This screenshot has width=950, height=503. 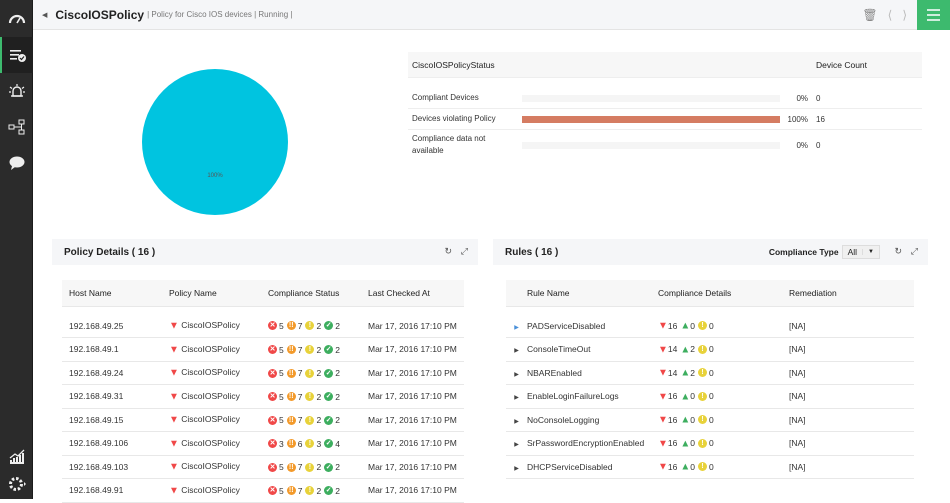 What do you see at coordinates (870, 252) in the screenshot?
I see `chevron-down-icon: ▼` at bounding box center [870, 252].